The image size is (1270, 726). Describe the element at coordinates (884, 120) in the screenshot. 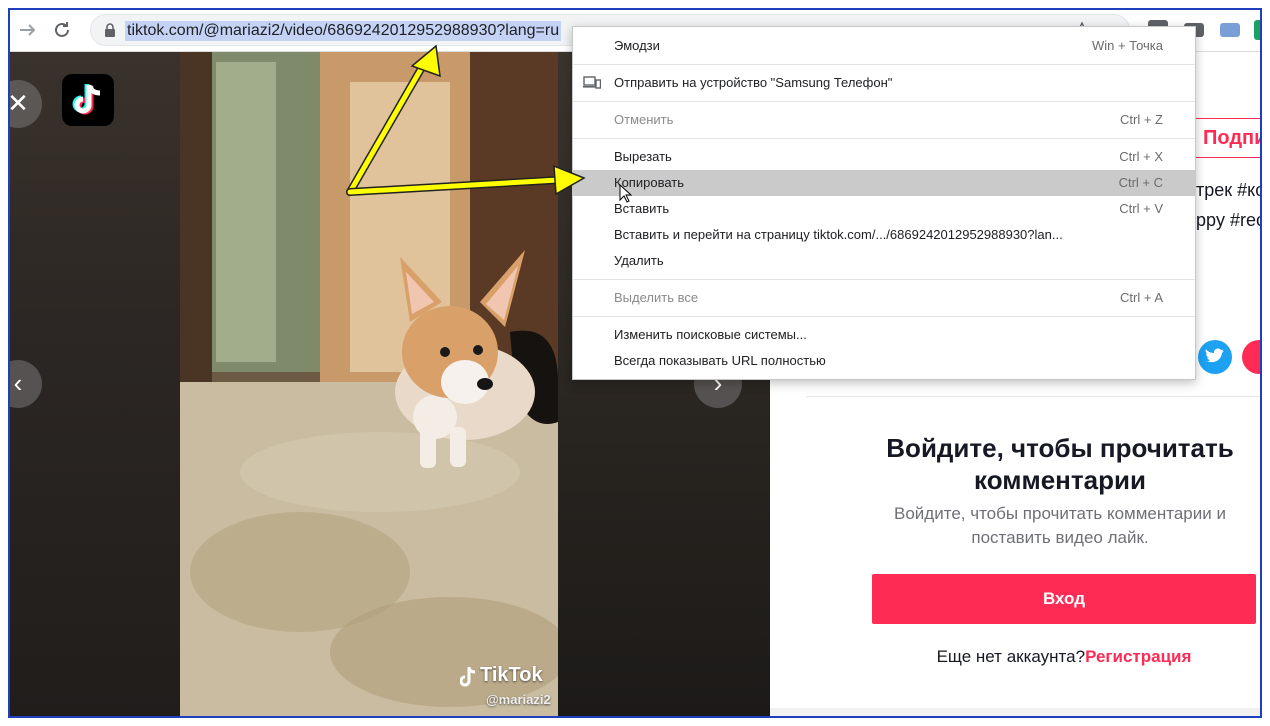

I see `menu-item-undo: Отменить Ctrl + Z` at that location.